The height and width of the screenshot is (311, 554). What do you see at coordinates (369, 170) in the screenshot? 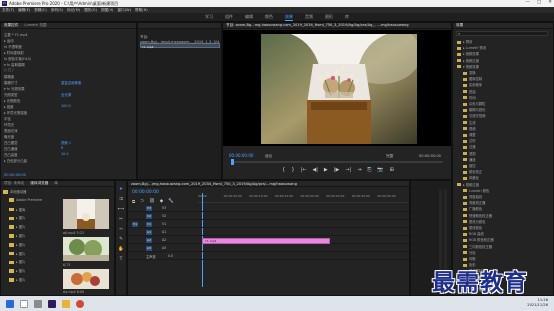
I see `extract-button: ⎘` at bounding box center [369, 170].